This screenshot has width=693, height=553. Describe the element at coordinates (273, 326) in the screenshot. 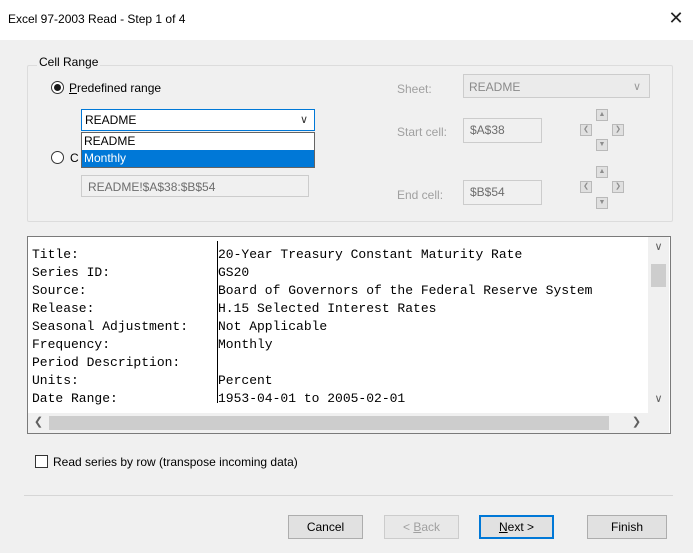

I see `preview-value: Not Applicable` at that location.